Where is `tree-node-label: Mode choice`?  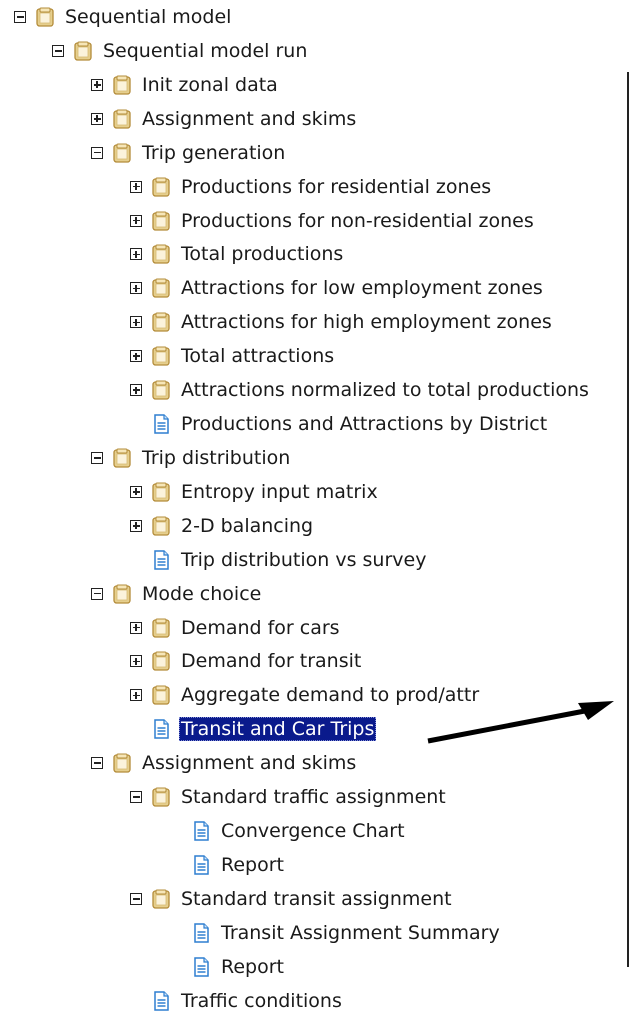 tree-node-label: Mode choice is located at coordinates (201, 594).